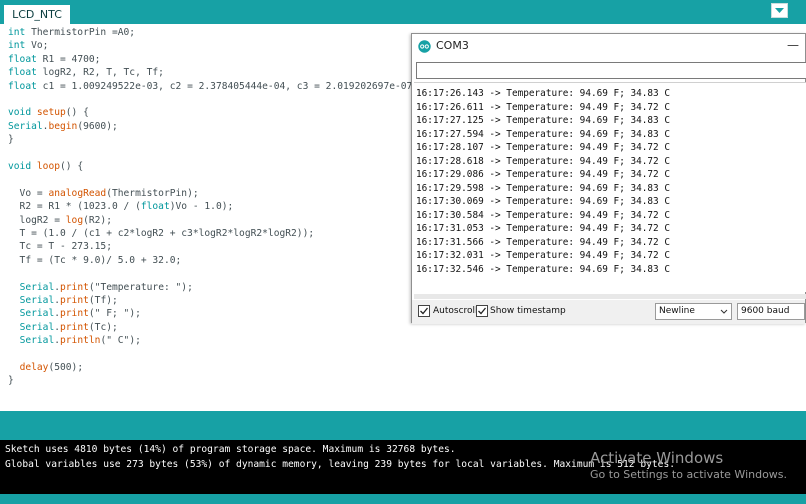 This screenshot has height=504, width=806. I want to click on code-line: Serial.println(" C");, so click(74, 340).